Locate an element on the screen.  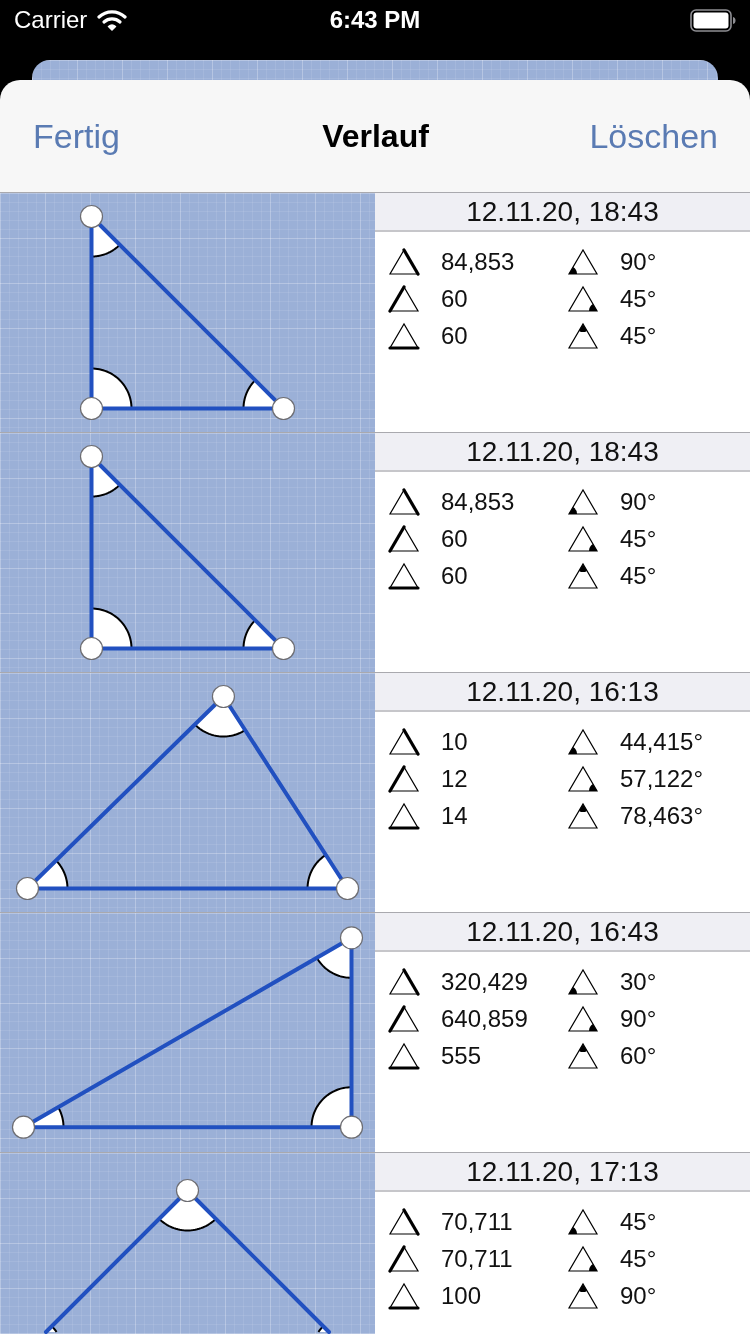
delete-button: Löschen is located at coordinates (653, 136).